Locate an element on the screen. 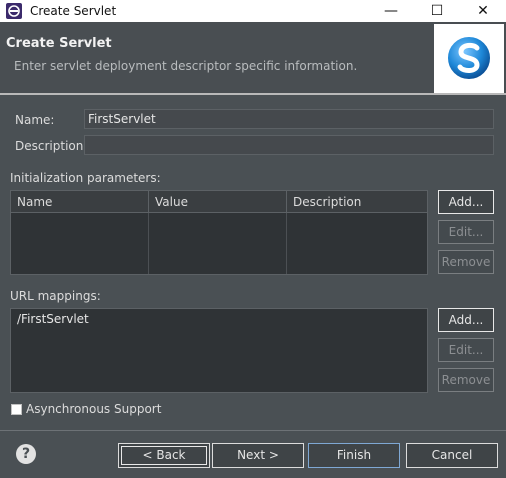 This screenshot has height=478, width=506. close-button: ✕ is located at coordinates (483, 11).